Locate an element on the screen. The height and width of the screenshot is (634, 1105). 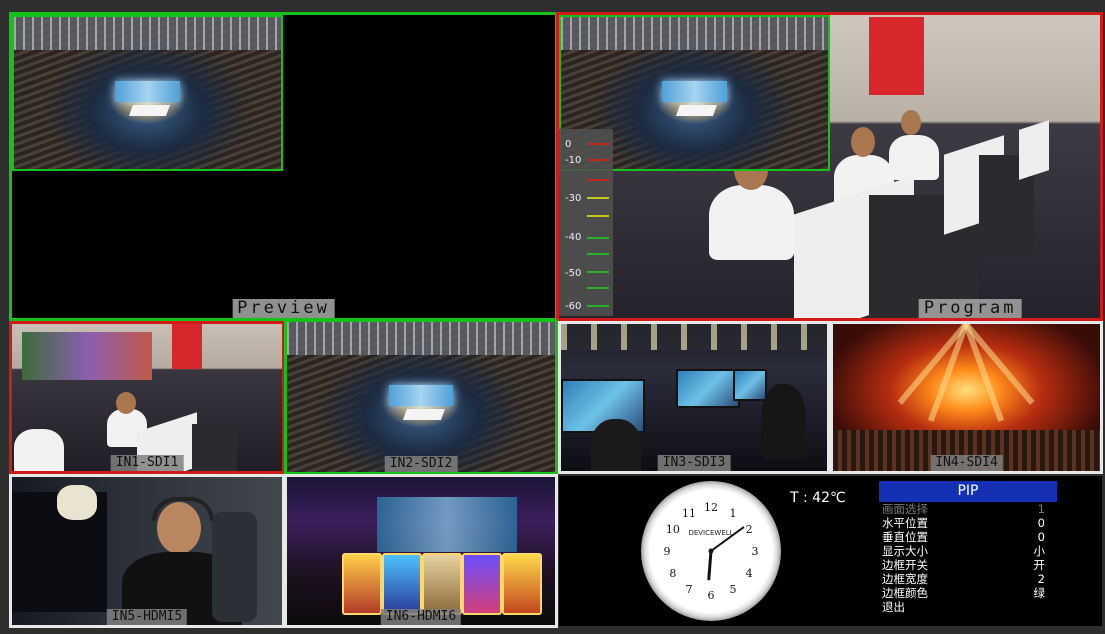
pip-menu-item-value: 开 is located at coordinates (1039, 565).